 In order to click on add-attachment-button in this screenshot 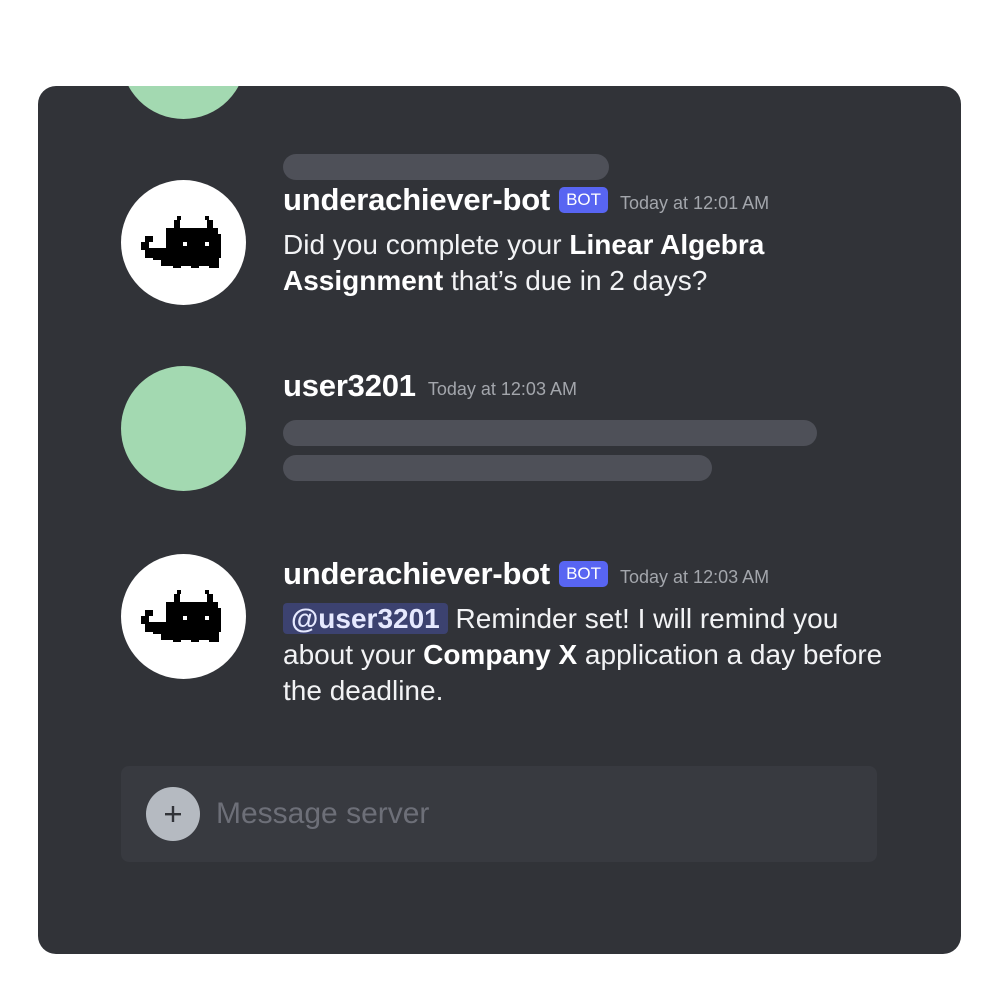, I will do `click(173, 814)`.